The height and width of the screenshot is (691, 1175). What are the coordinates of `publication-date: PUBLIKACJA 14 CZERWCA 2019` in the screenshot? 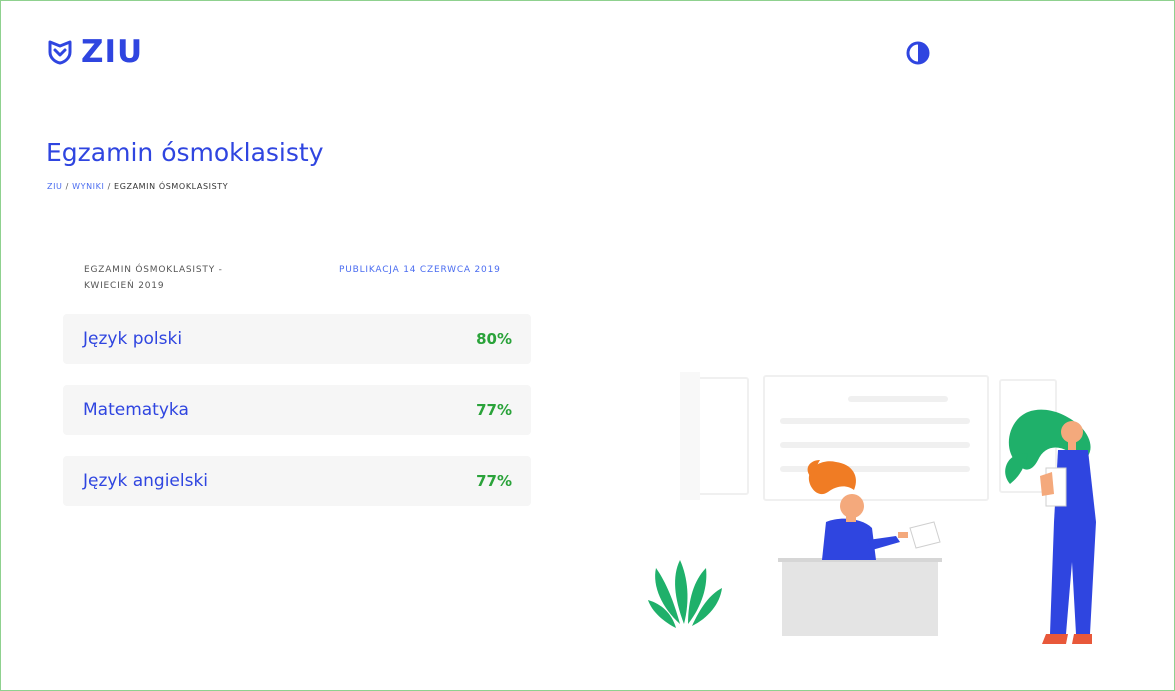 It's located at (420, 270).